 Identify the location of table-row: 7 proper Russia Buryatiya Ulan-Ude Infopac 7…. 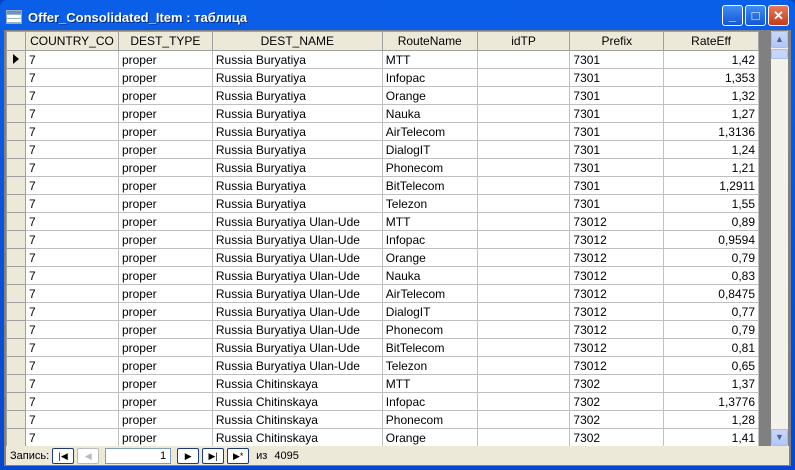
(382, 239).